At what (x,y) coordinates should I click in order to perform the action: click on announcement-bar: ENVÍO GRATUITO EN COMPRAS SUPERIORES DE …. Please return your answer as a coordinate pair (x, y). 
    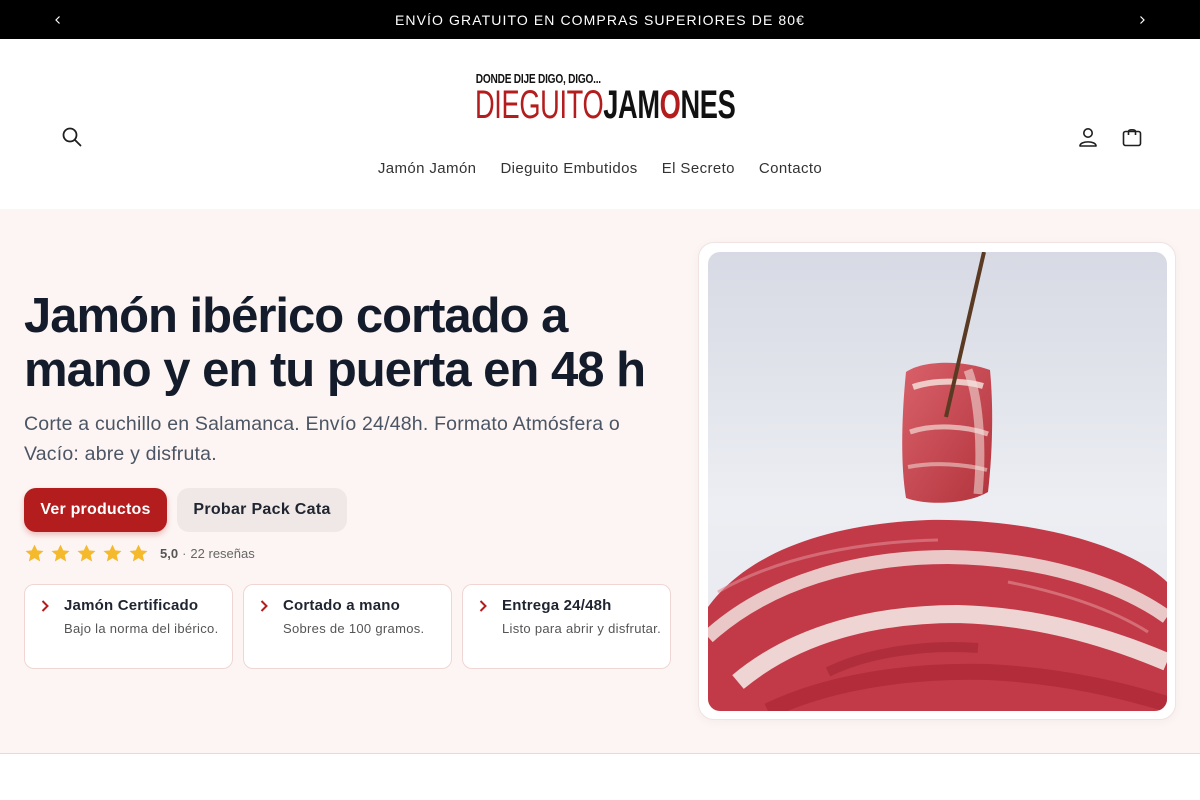
    Looking at the image, I should click on (600, 19).